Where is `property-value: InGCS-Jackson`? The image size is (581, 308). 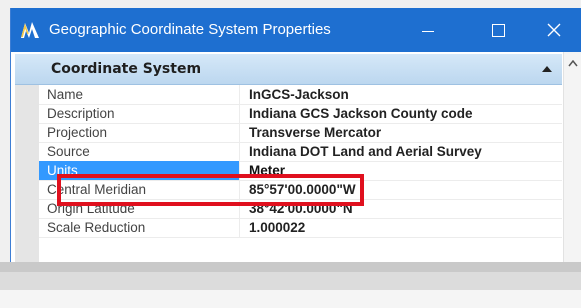 property-value: InGCS-Jackson is located at coordinates (299, 94).